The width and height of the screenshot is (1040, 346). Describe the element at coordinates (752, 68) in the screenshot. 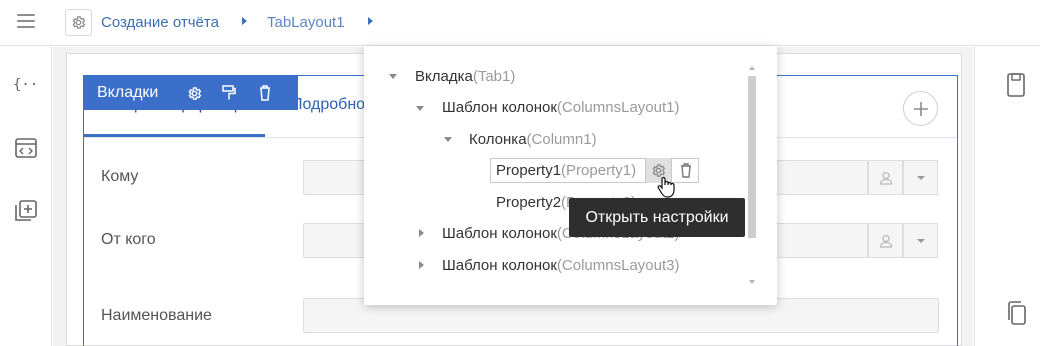

I see `scroll-up-icon` at that location.